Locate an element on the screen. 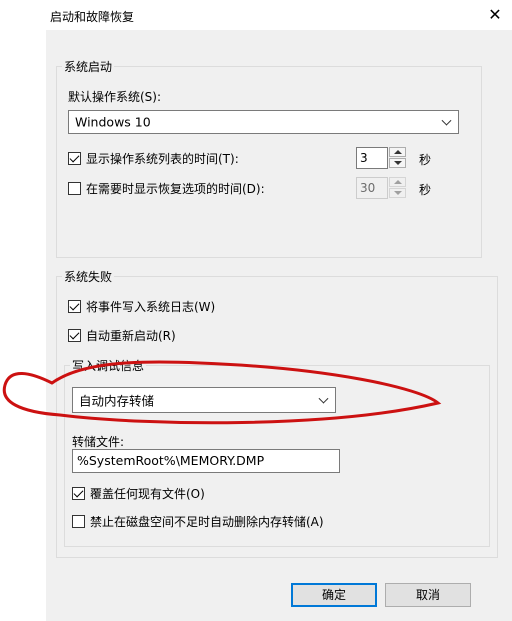  write-event-label: 将事件写入系统日志(W) is located at coordinates (151, 306).